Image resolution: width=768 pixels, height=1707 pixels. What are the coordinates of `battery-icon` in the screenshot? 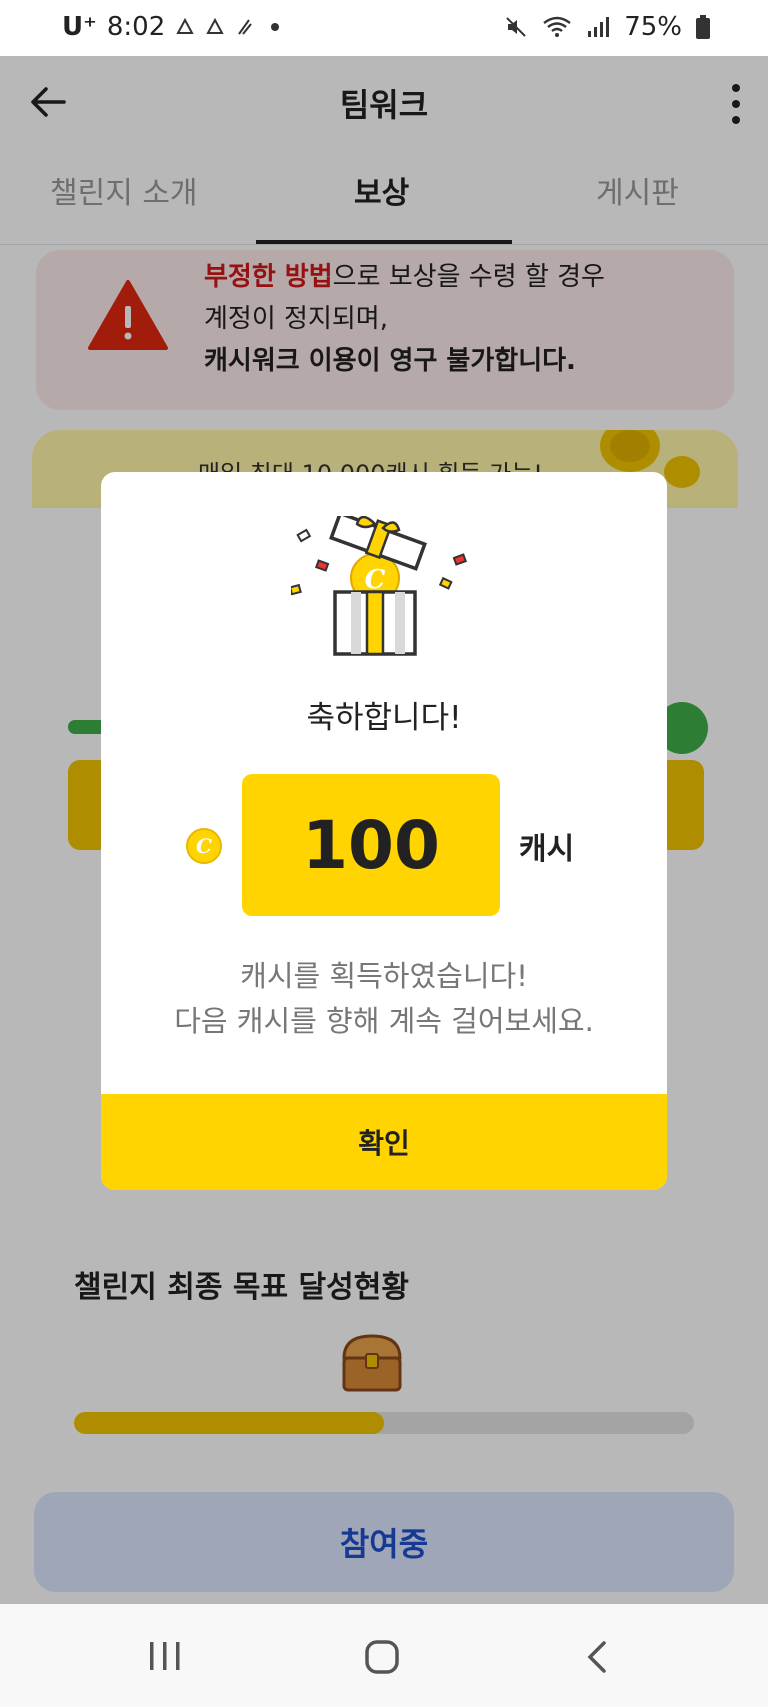 It's located at (703, 27).